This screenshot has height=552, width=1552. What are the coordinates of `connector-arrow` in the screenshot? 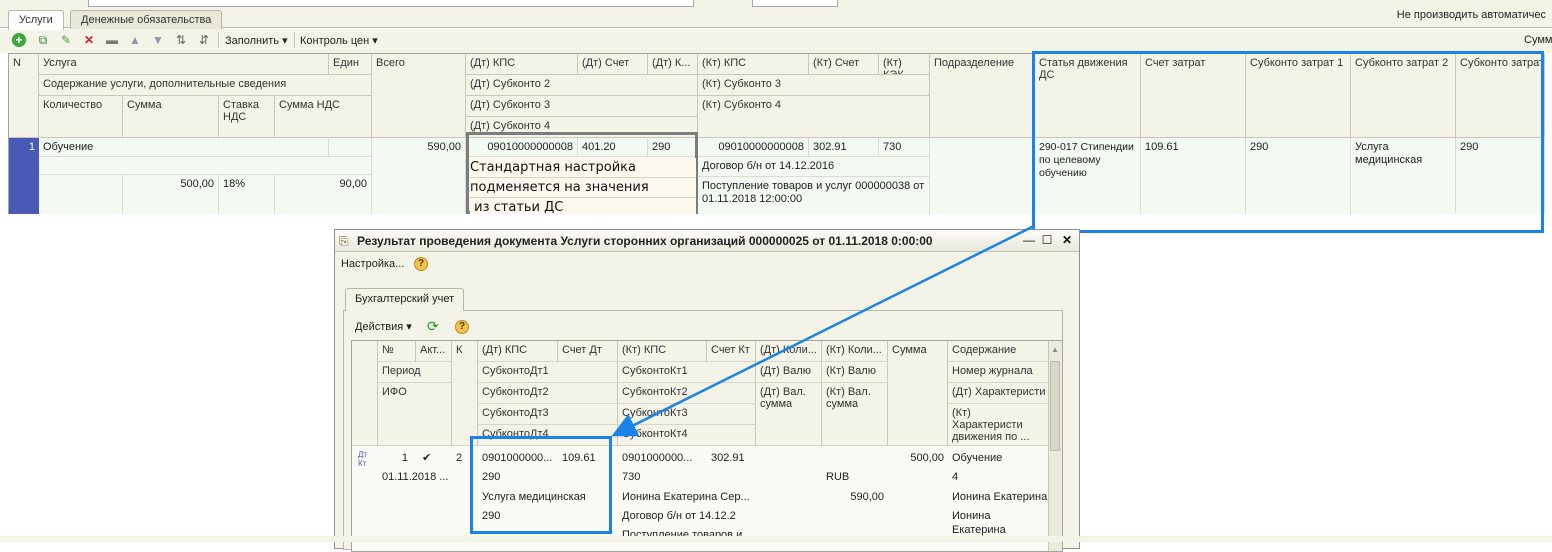 It's located at (823, 330).